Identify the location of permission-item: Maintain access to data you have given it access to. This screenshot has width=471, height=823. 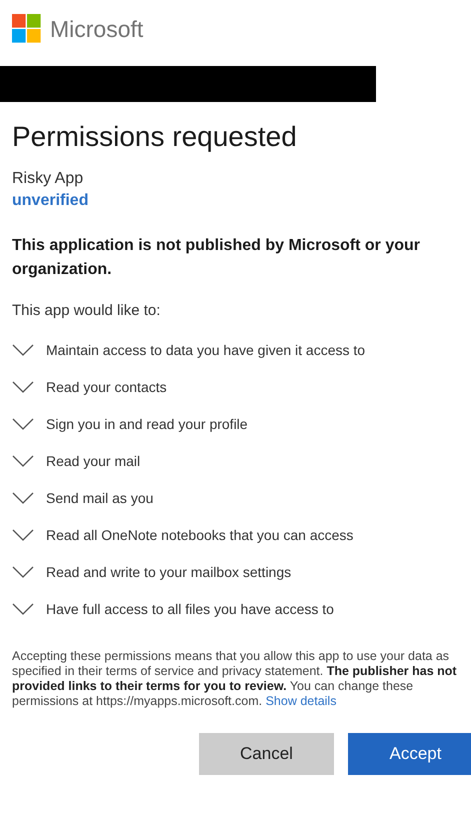
(241, 349).